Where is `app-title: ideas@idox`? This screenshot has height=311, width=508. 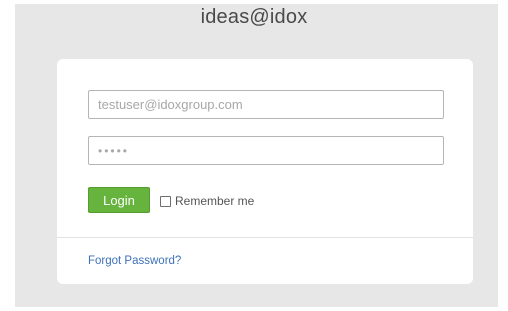
app-title: ideas@idox is located at coordinates (254, 17).